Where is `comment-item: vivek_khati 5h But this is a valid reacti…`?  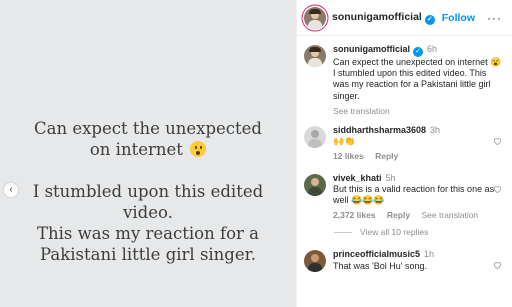 comment-item: vivek_khati 5h But this is a valid reacti… is located at coordinates (403, 197).